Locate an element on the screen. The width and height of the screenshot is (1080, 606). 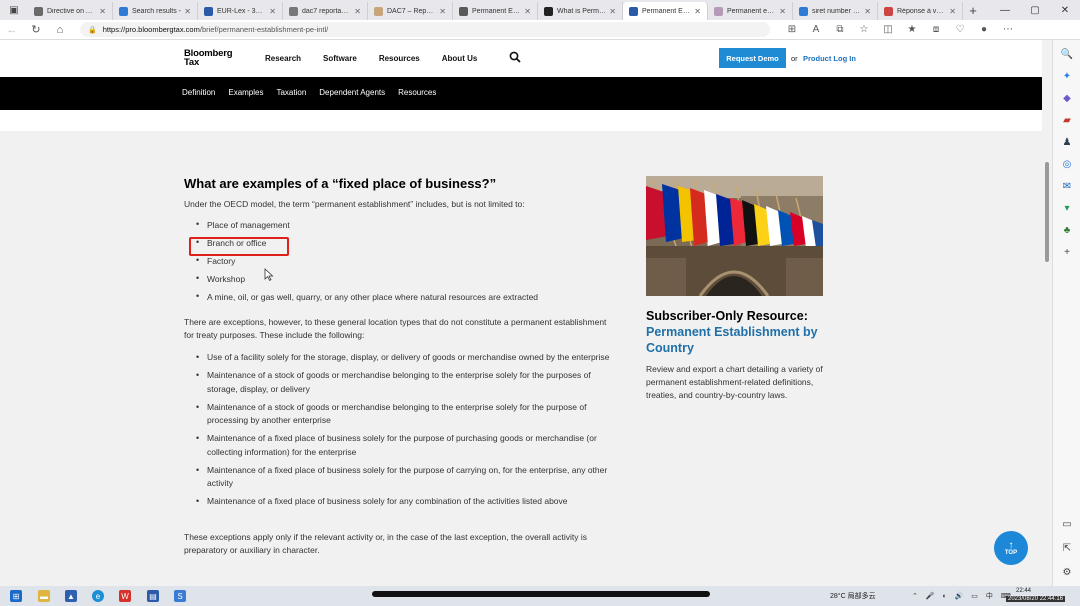
maximize-icon: ▢ is located at coordinates (1035, 10).